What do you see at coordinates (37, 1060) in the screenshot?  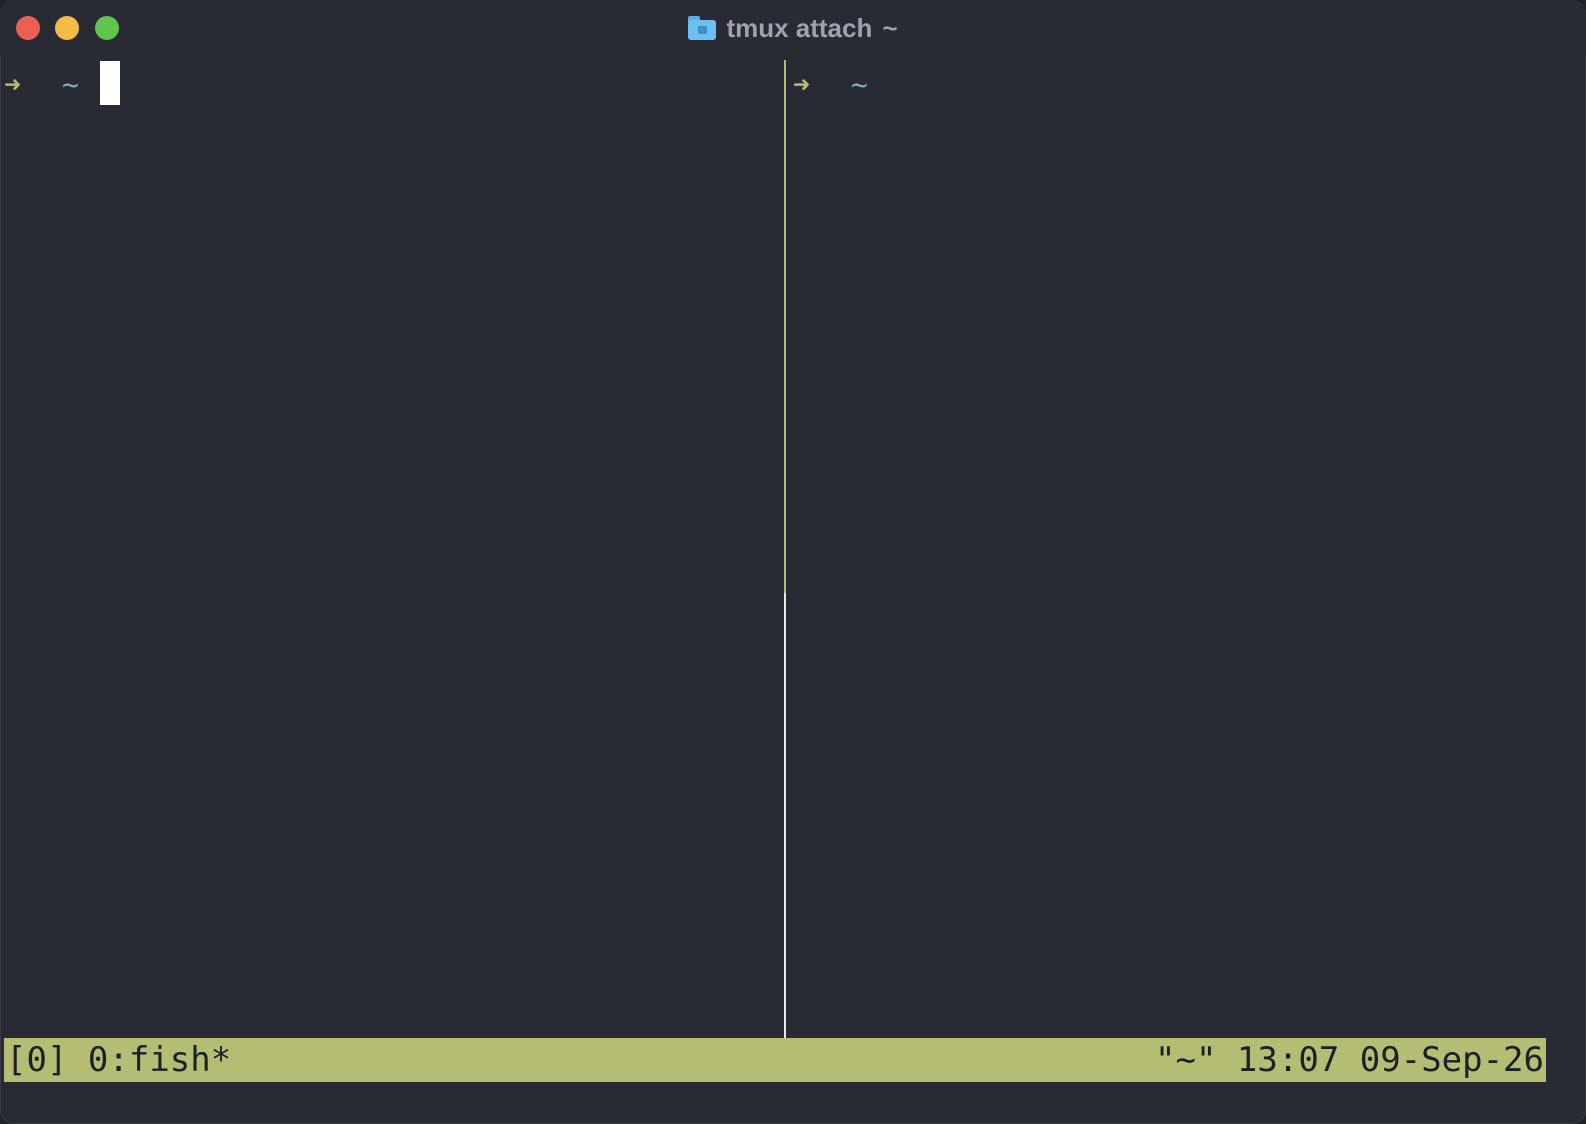 I see `session-index: [0]` at bounding box center [37, 1060].